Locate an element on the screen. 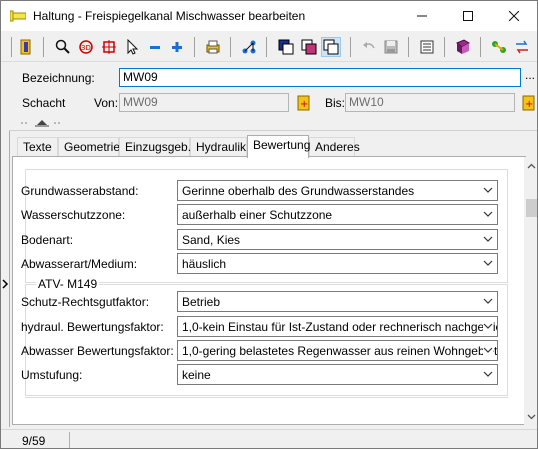  tab-hydraulik: Hydraulik is located at coordinates (218, 147).